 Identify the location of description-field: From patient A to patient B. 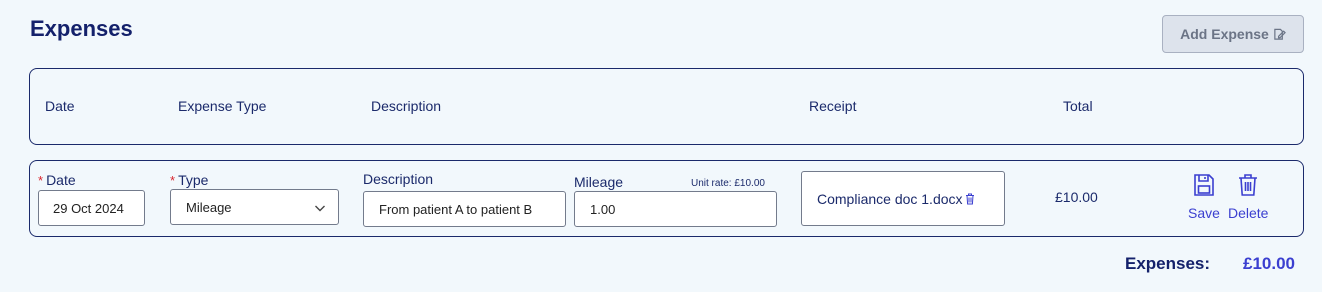
(464, 209).